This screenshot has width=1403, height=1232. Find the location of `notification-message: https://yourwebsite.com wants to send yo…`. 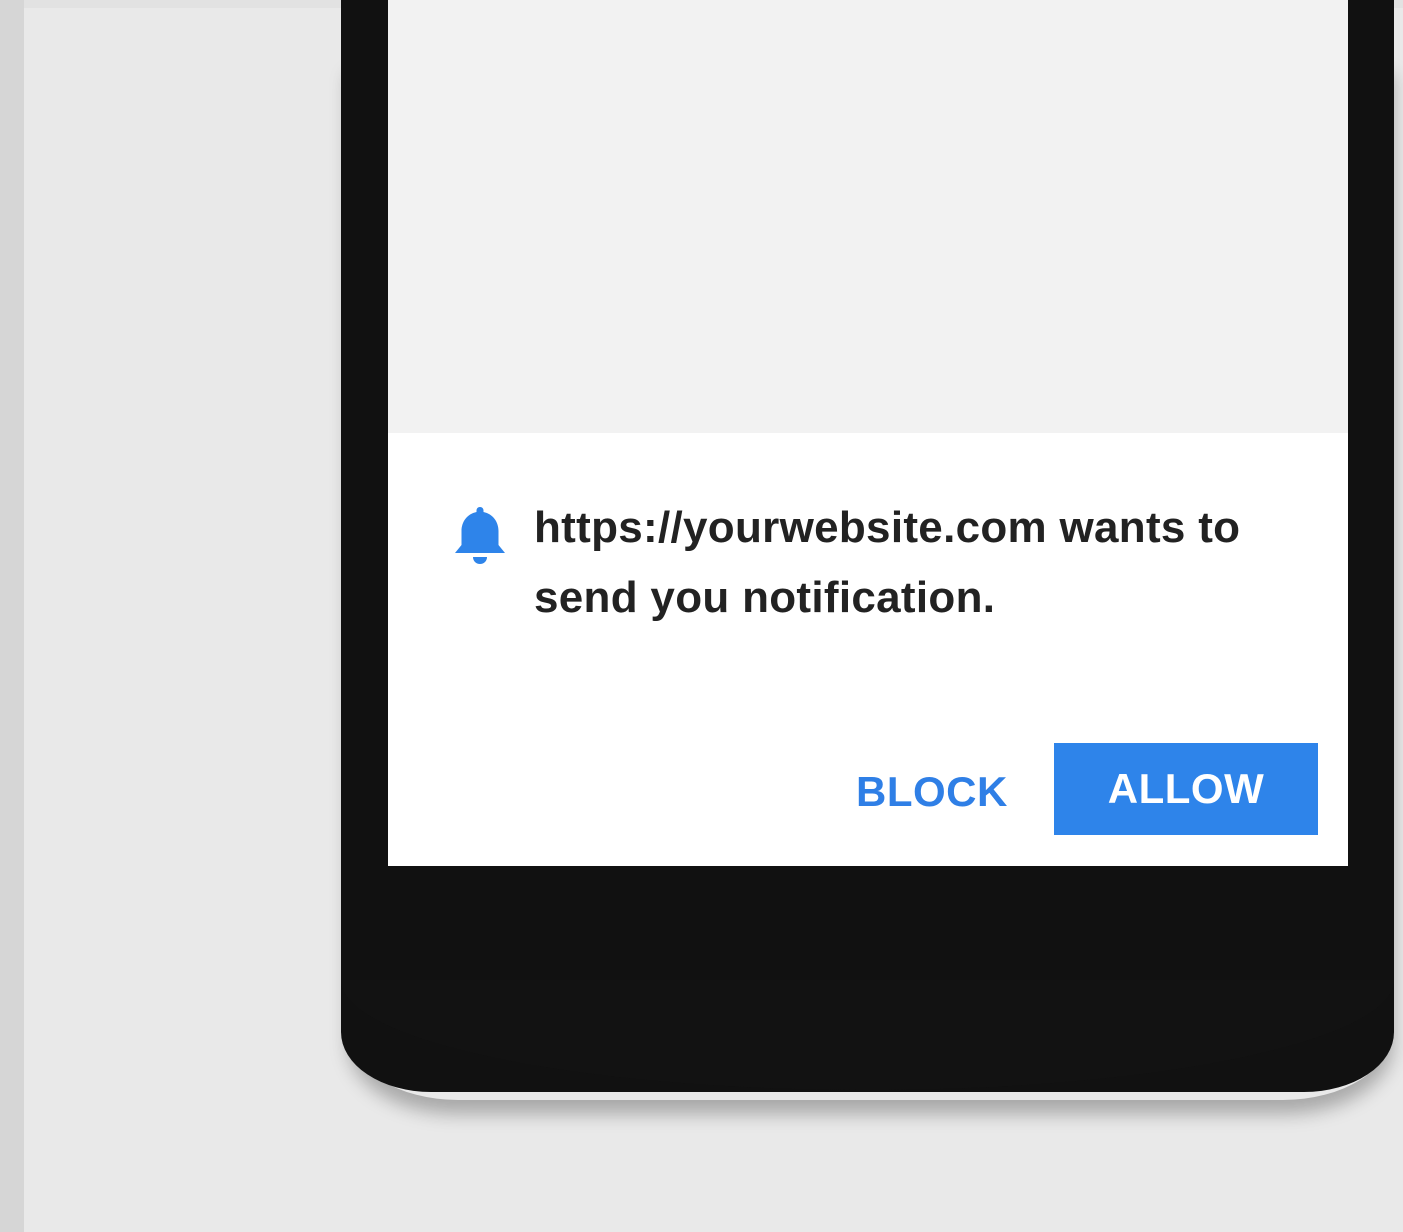

notification-message: https://yourwebsite.com wants to send yo… is located at coordinates (887, 562).